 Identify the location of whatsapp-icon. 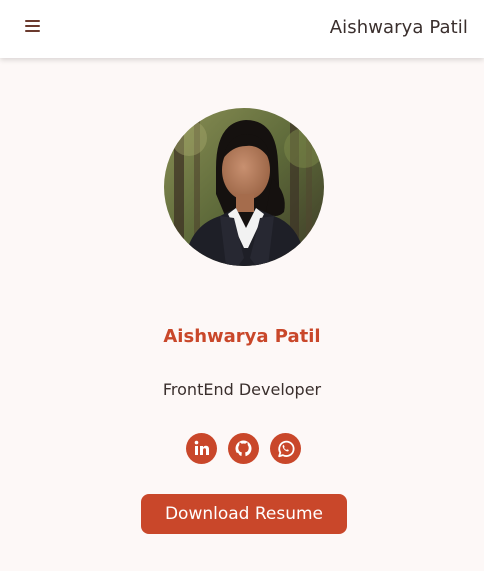
(285, 448).